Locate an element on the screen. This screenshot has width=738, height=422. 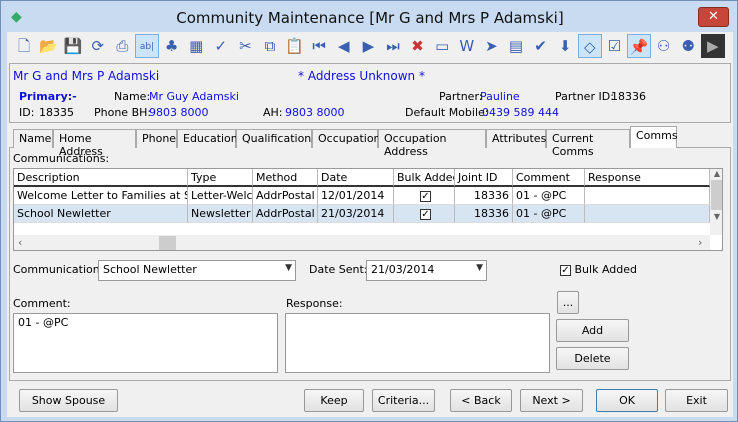
calculator-icon: ▦ is located at coordinates (196, 46).